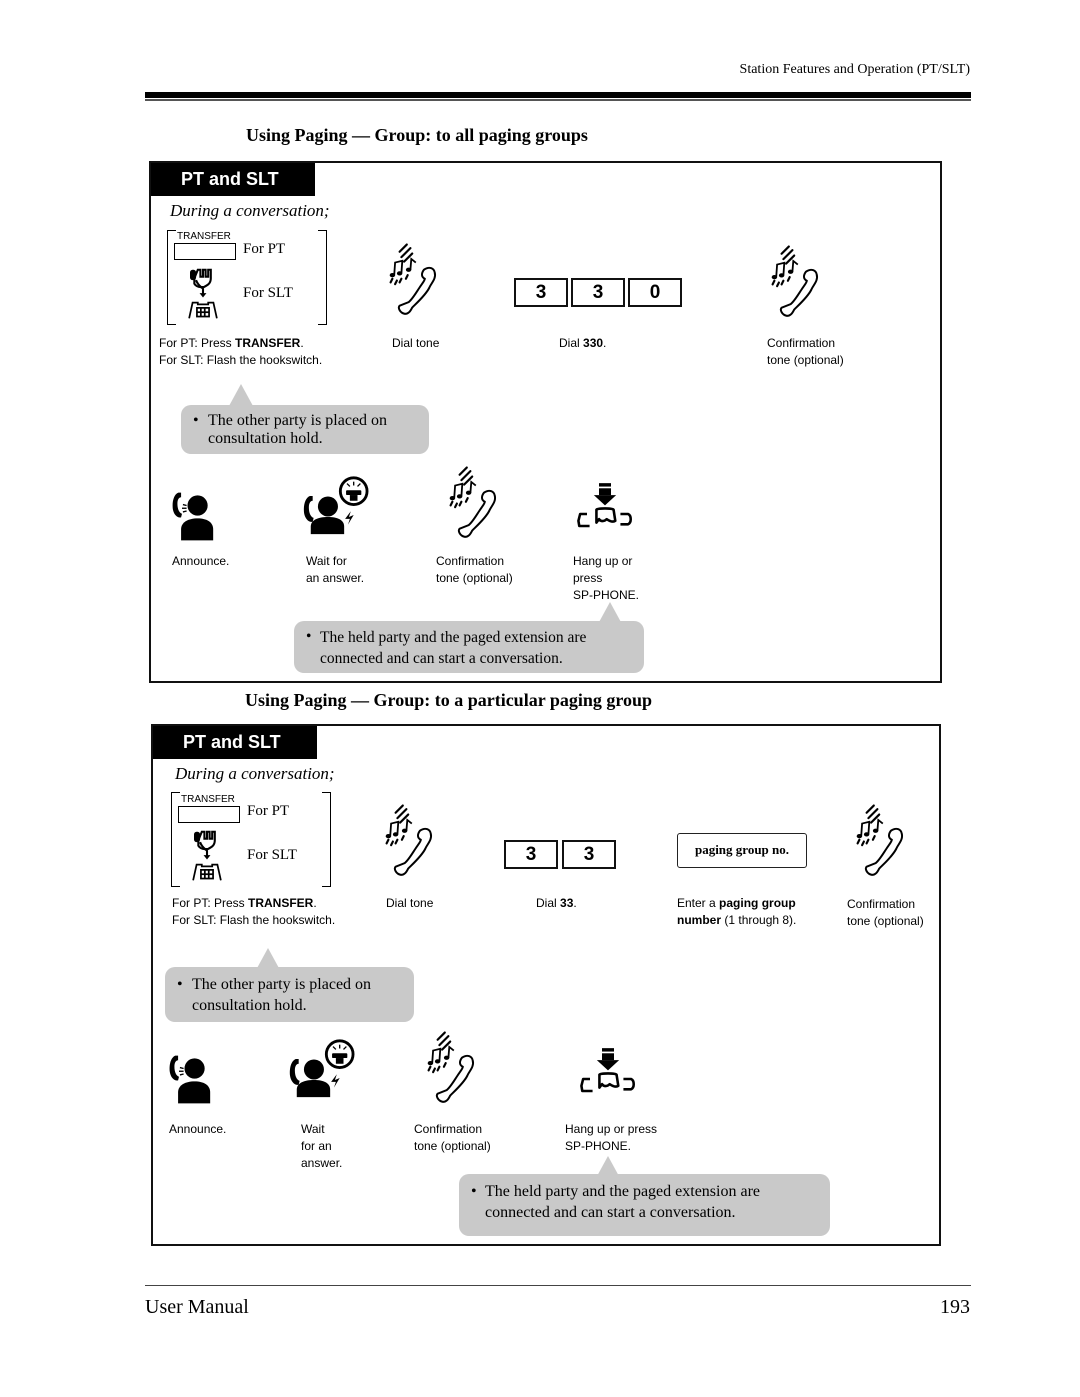 This screenshot has width=1080, height=1397. I want to click on caption-bold: 330, so click(593, 343).